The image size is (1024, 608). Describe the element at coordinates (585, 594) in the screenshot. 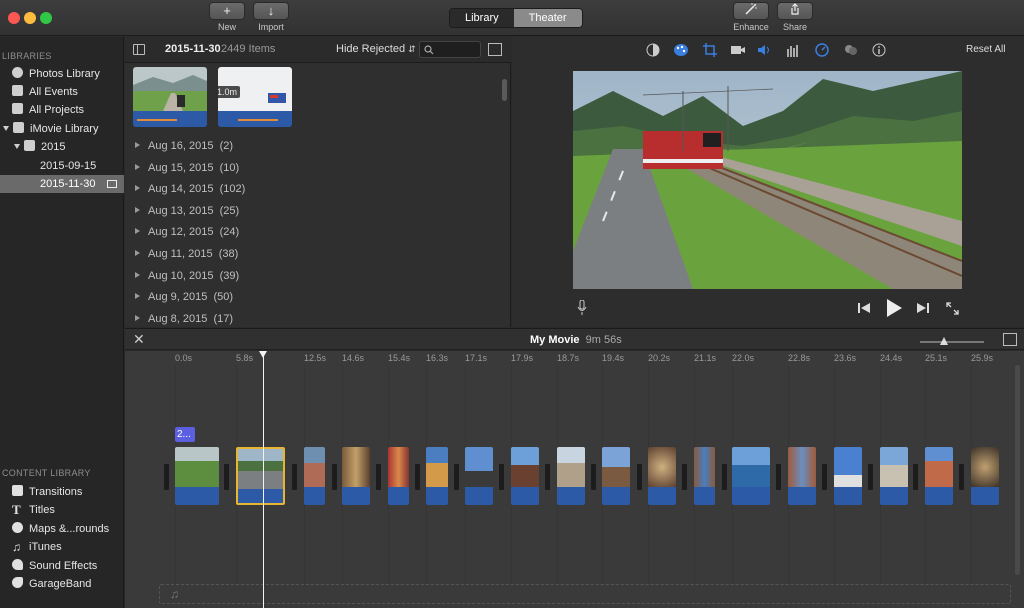

I see `music-well: ♫` at that location.